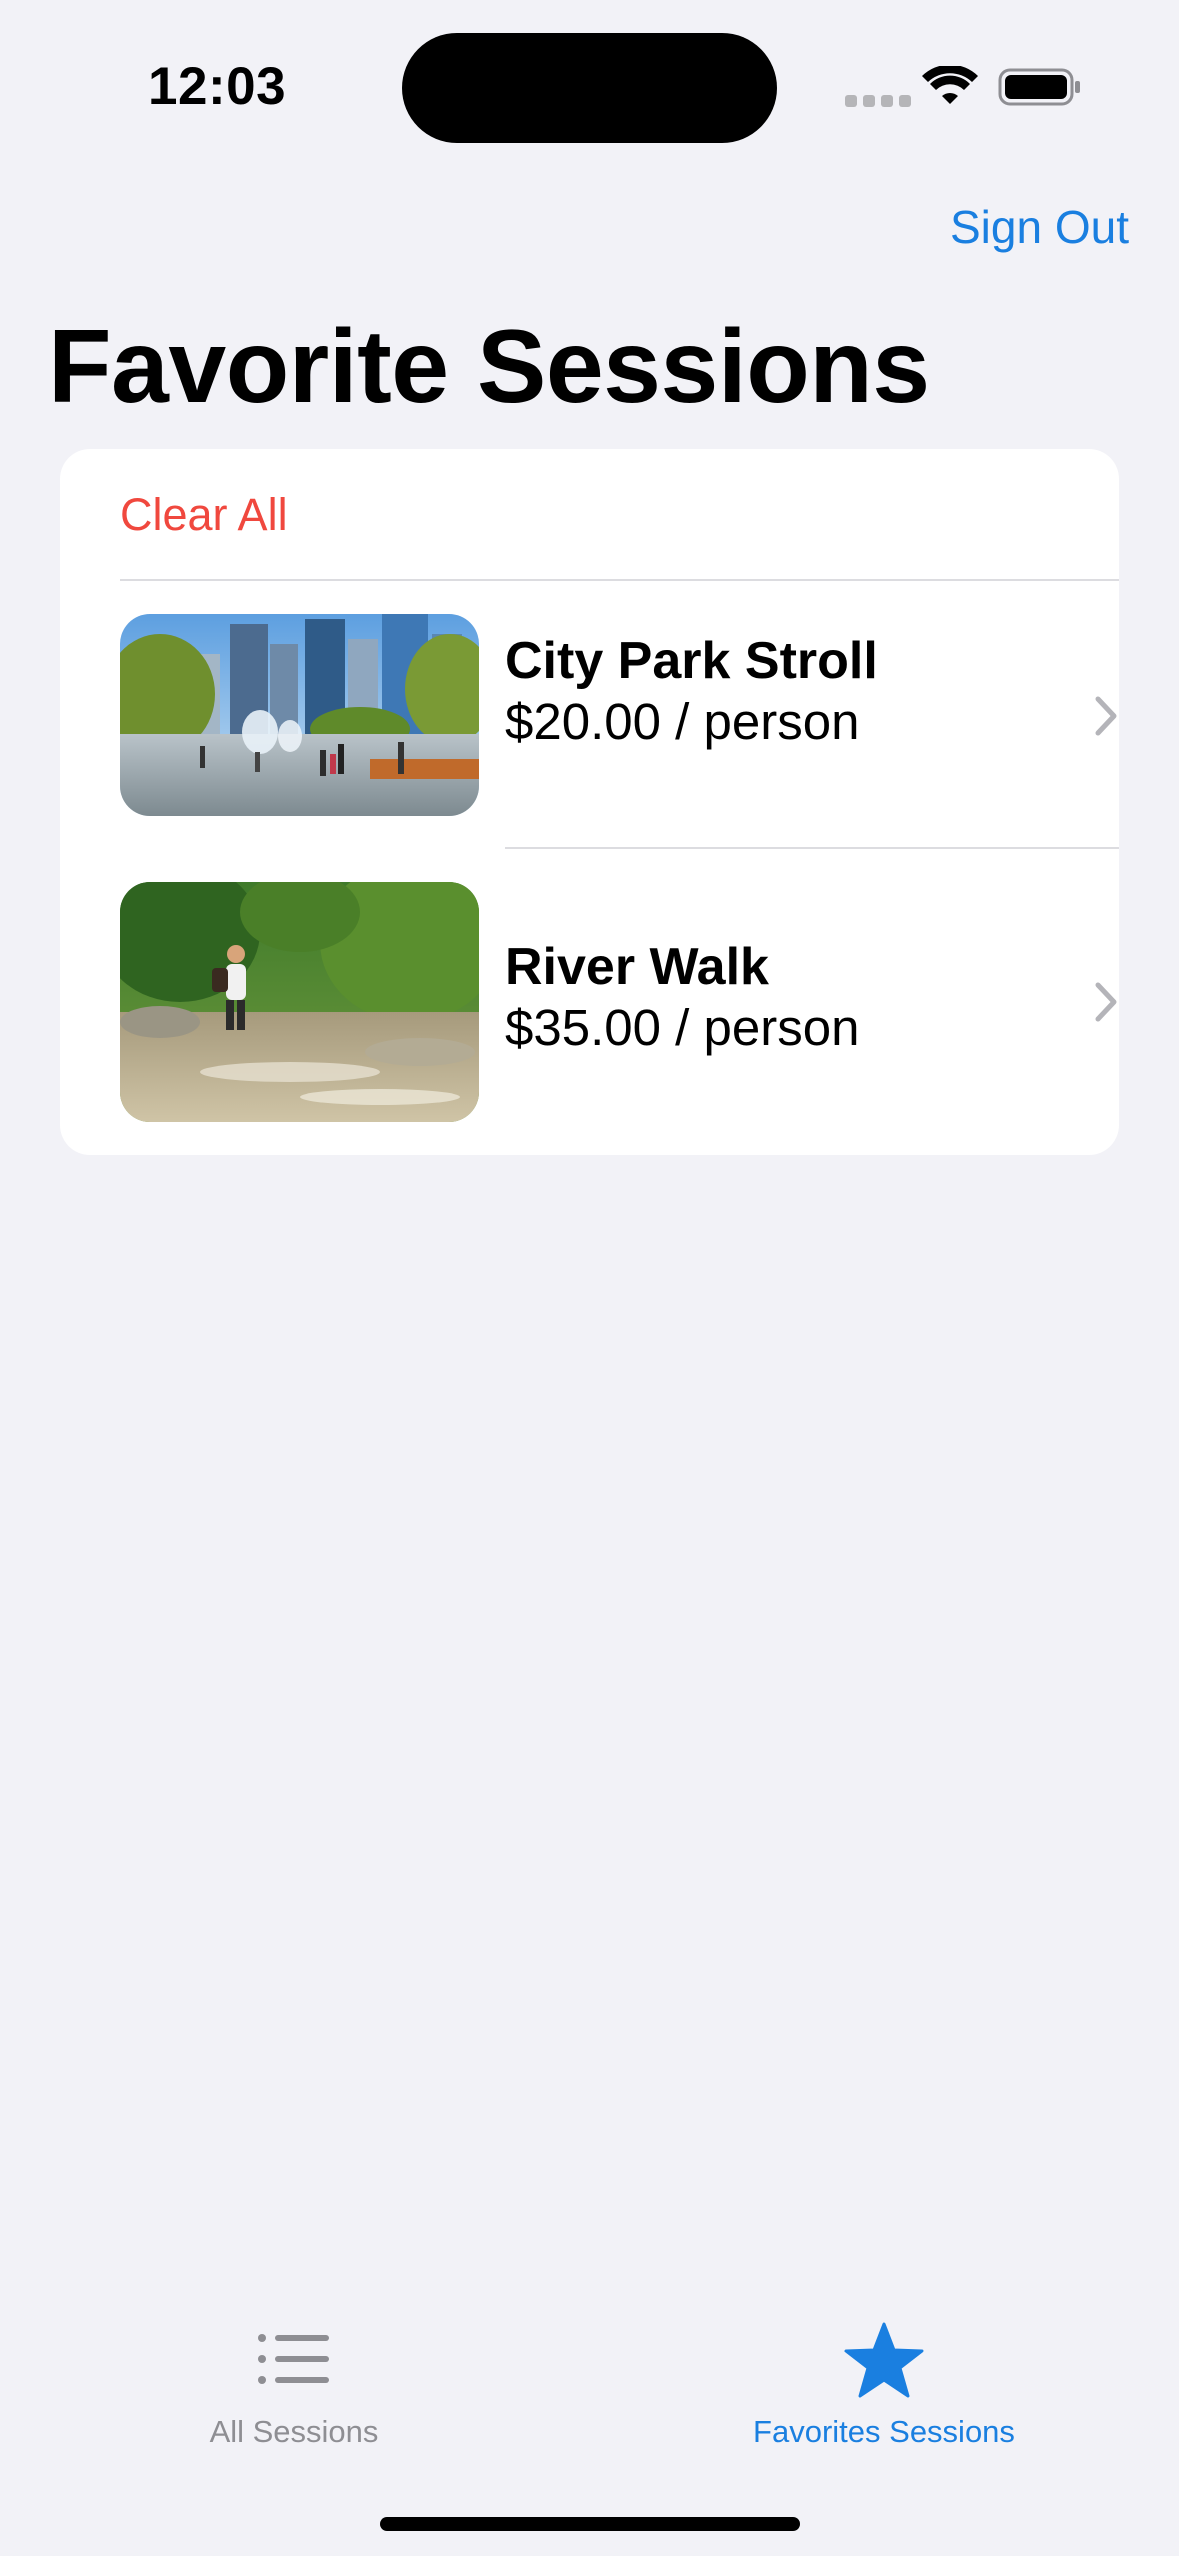  What do you see at coordinates (294, 2431) in the screenshot?
I see `tab-label: All Sessions` at bounding box center [294, 2431].